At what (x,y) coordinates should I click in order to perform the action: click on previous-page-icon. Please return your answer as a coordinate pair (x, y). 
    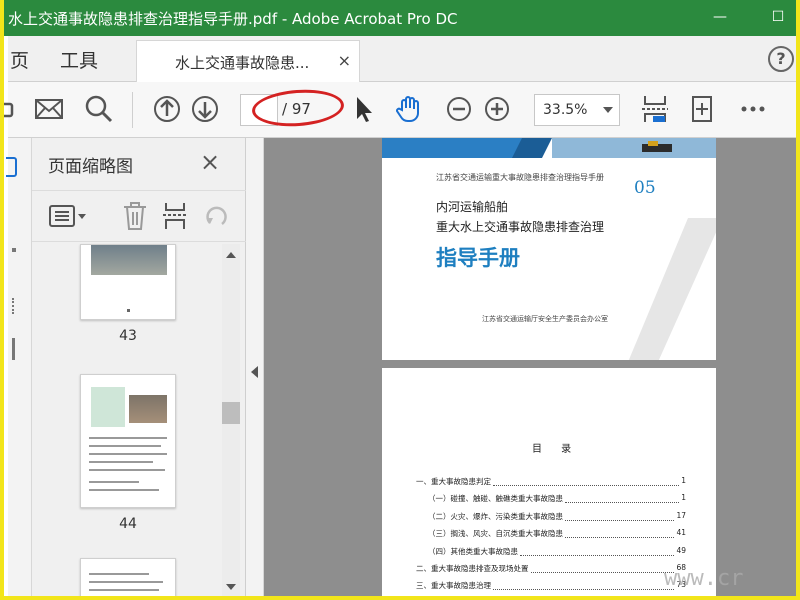
    Looking at the image, I should click on (167, 109).